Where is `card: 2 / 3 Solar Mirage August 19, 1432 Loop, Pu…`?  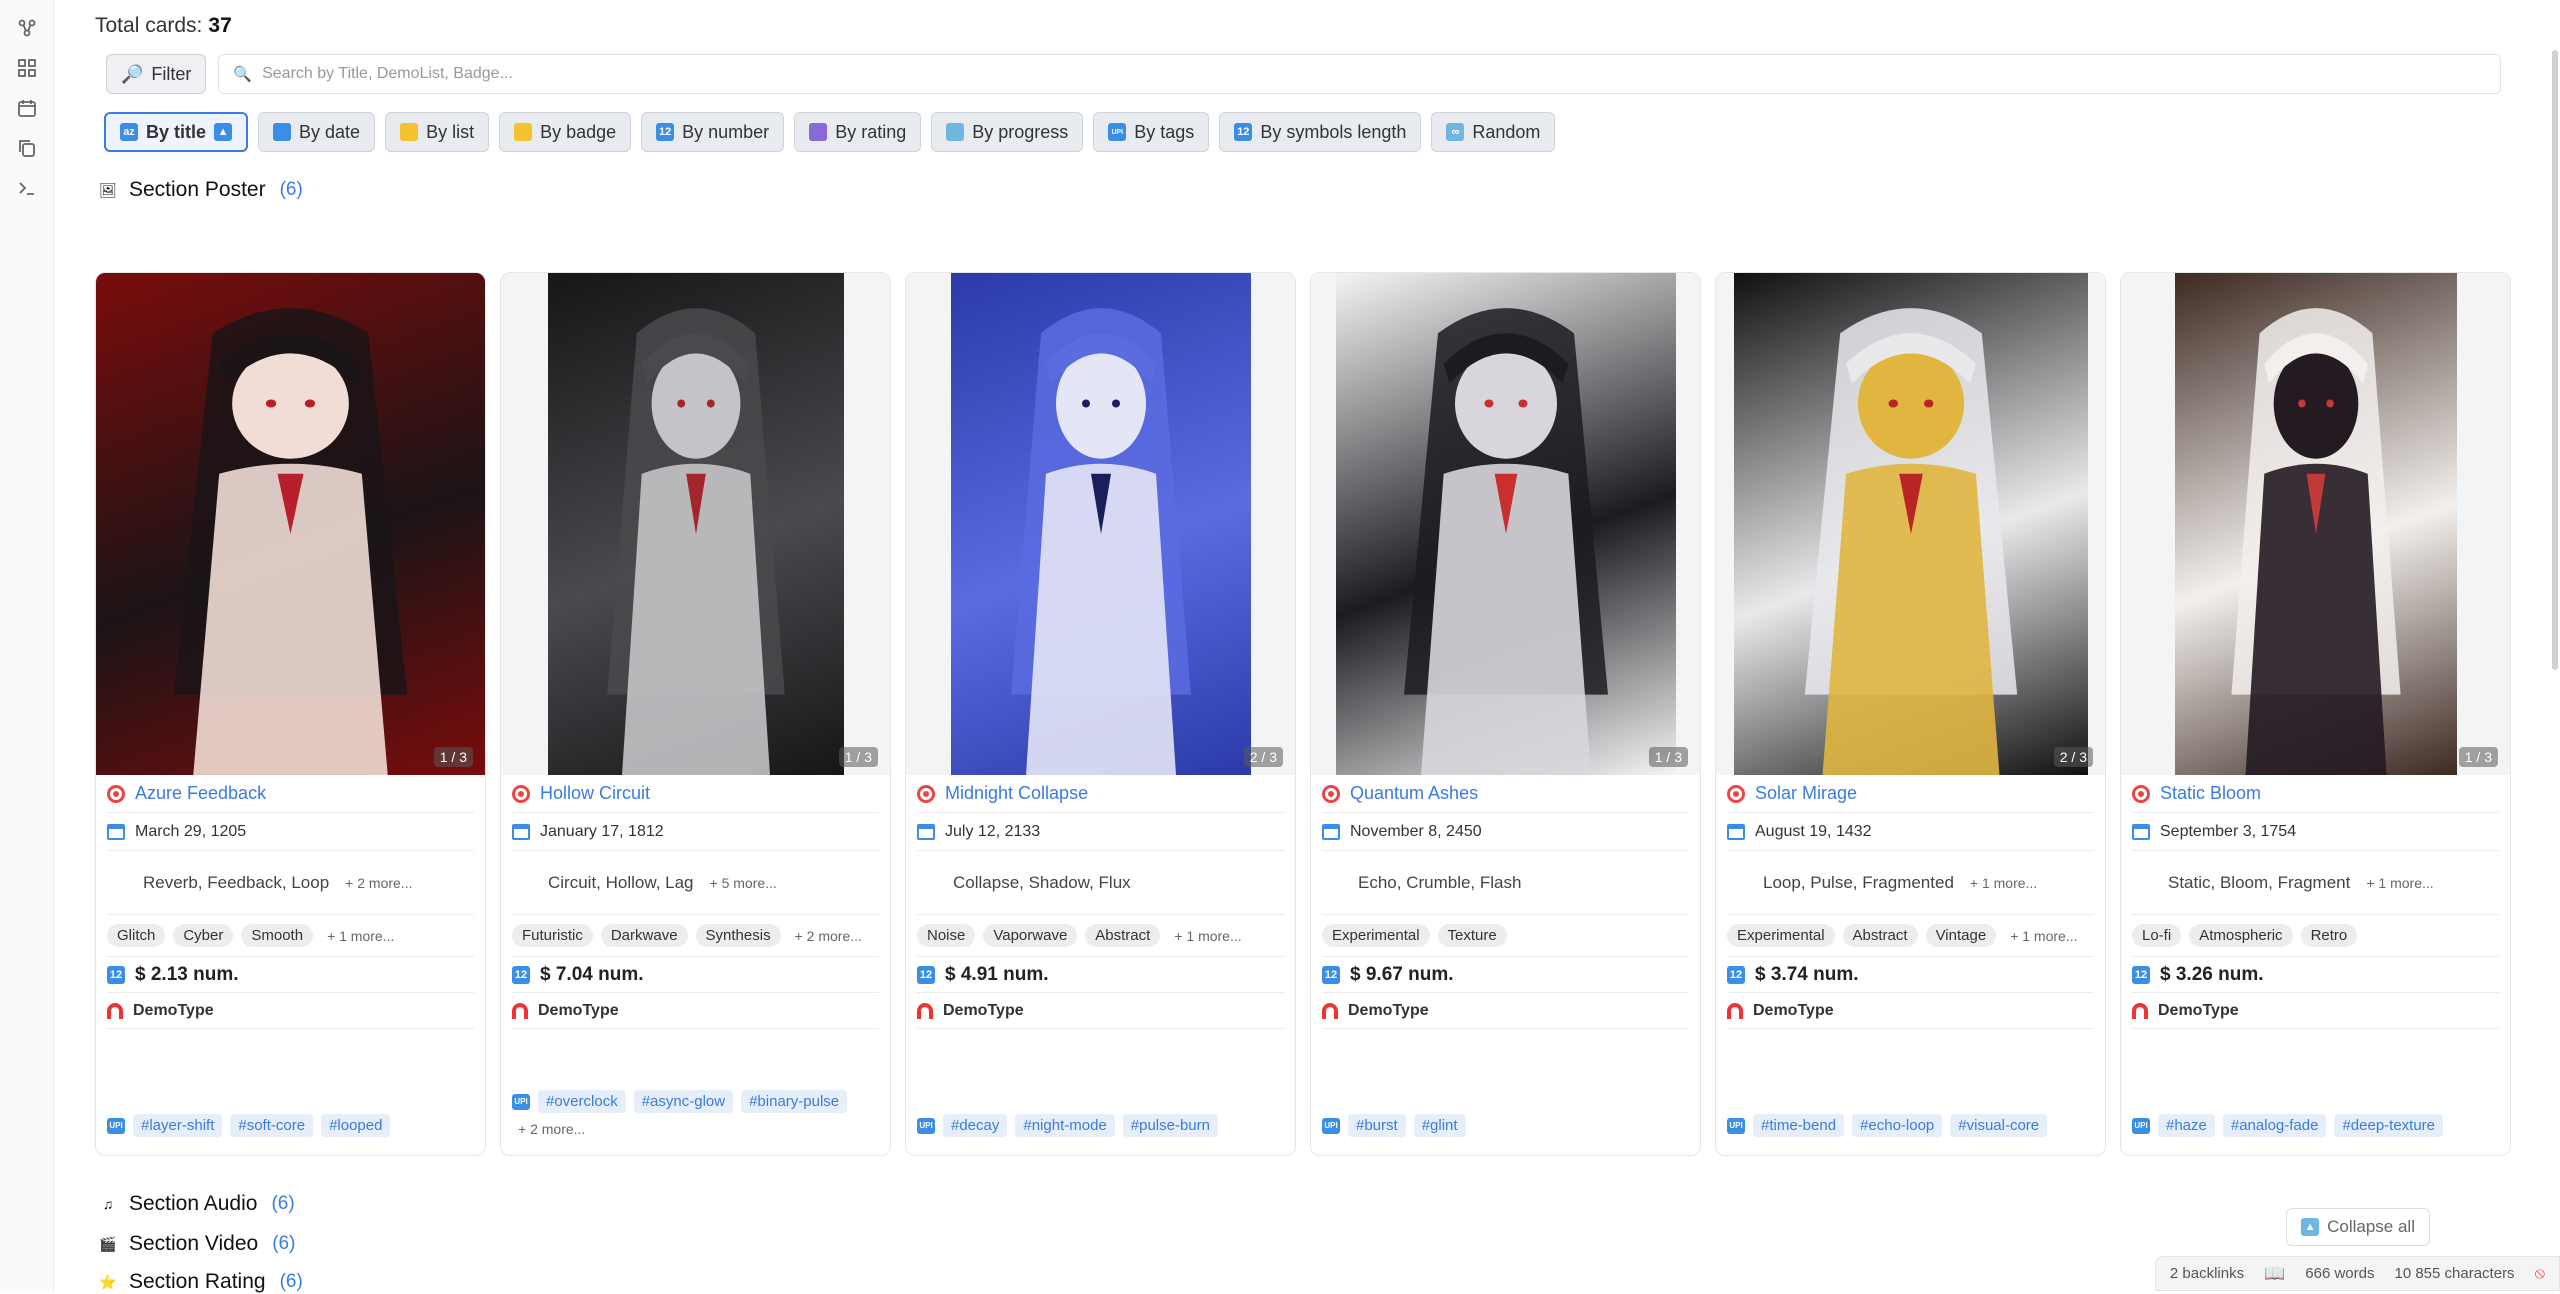 card: 2 / 3 Solar Mirage August 19, 1432 Loop, Pu… is located at coordinates (1910, 714).